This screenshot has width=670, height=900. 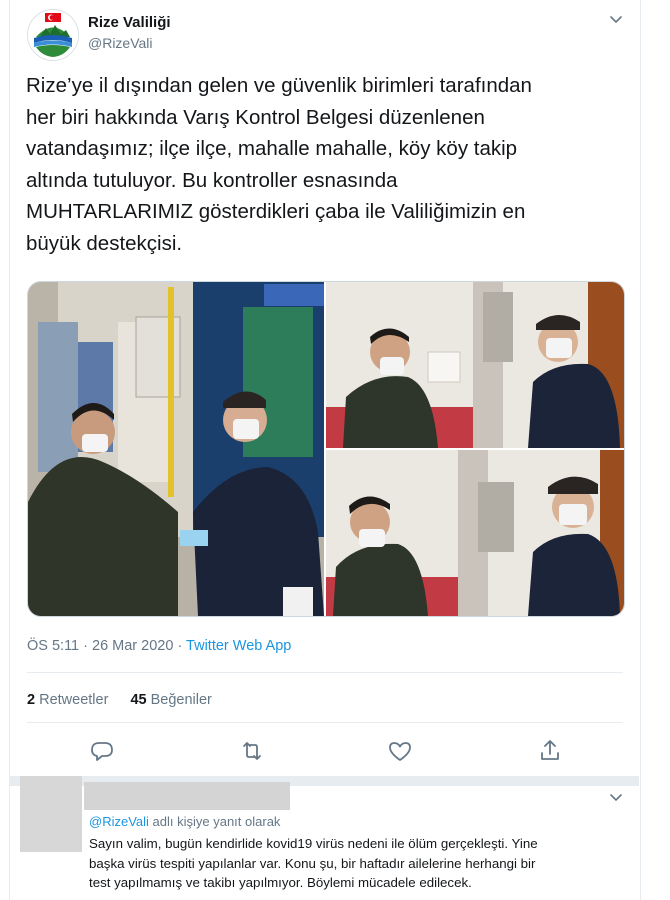 What do you see at coordinates (252, 751) in the screenshot?
I see `retweet-icon` at bounding box center [252, 751].